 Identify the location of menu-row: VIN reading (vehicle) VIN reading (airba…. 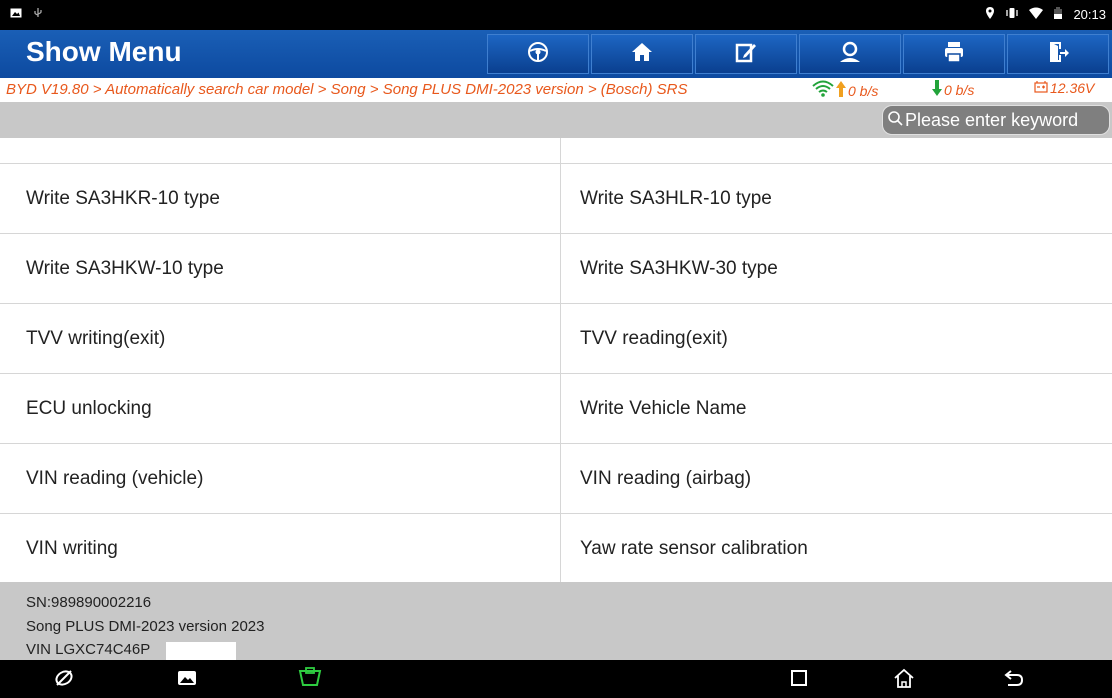
(556, 479).